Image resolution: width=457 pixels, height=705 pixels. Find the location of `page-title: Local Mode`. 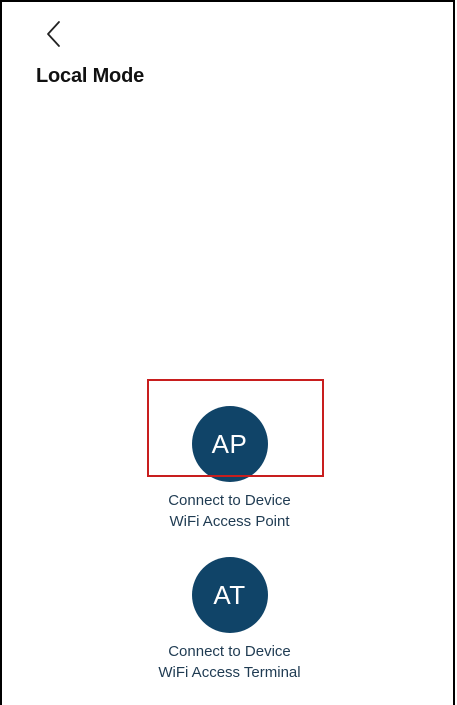

page-title: Local Mode is located at coordinates (90, 76).